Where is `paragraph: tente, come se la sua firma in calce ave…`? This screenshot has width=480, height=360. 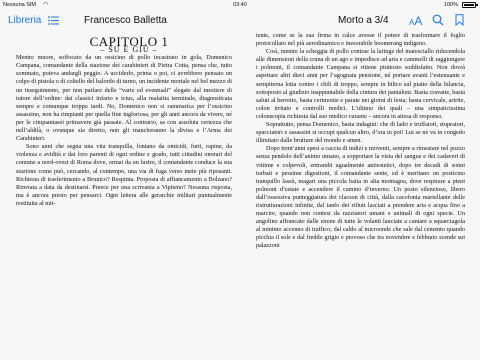
paragraph: tente, come se la sua firma in calce ave… is located at coordinates (360, 40).